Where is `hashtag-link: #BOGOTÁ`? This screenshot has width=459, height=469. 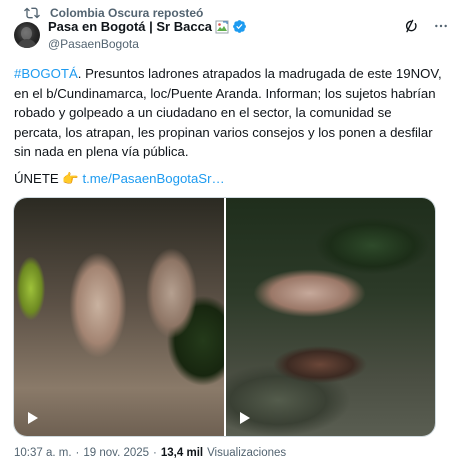
hashtag-link: #BOGOTÁ is located at coordinates (46, 73).